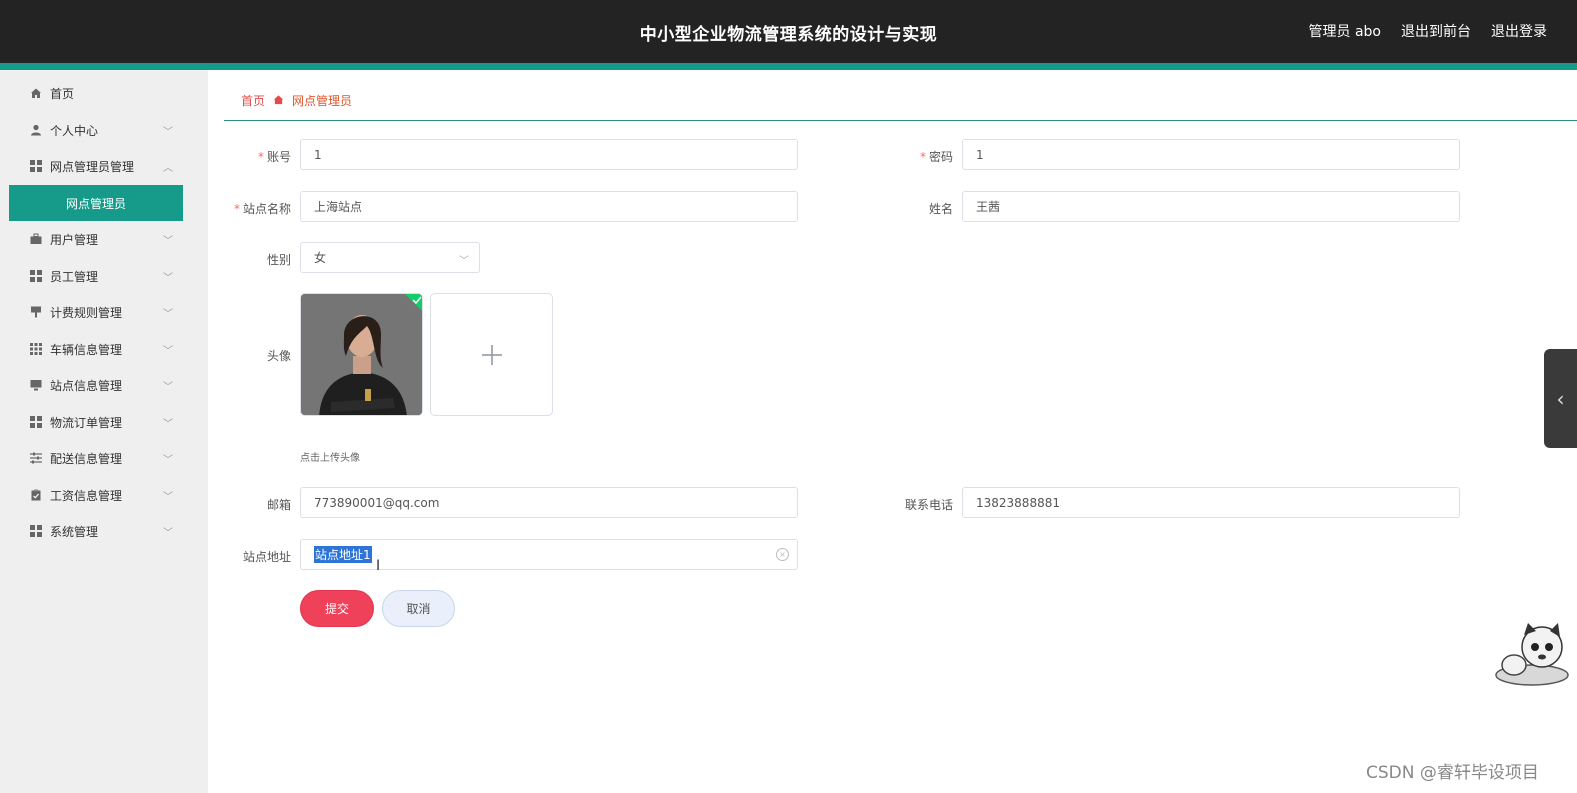 The image size is (1577, 793). I want to click on sidebar-item-label: 物流订单管理, so click(86, 422).